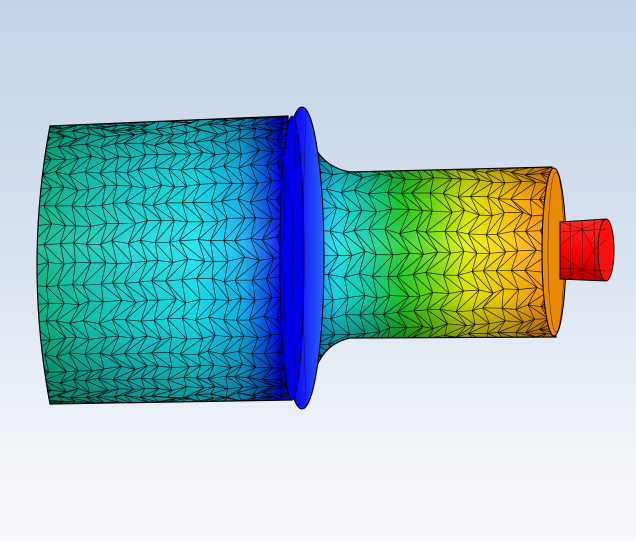  I want to click on flange-ring, so click(302, 258).